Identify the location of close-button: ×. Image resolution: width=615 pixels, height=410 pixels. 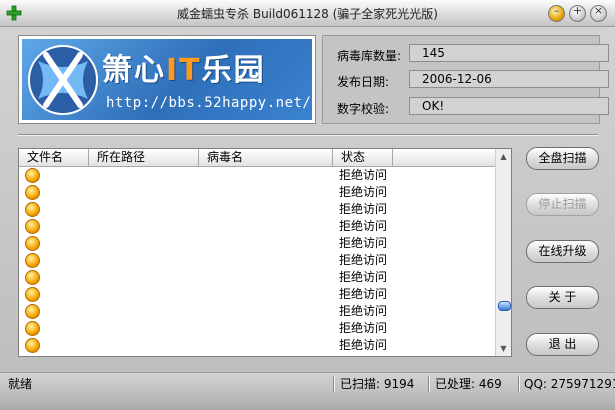
(598, 13).